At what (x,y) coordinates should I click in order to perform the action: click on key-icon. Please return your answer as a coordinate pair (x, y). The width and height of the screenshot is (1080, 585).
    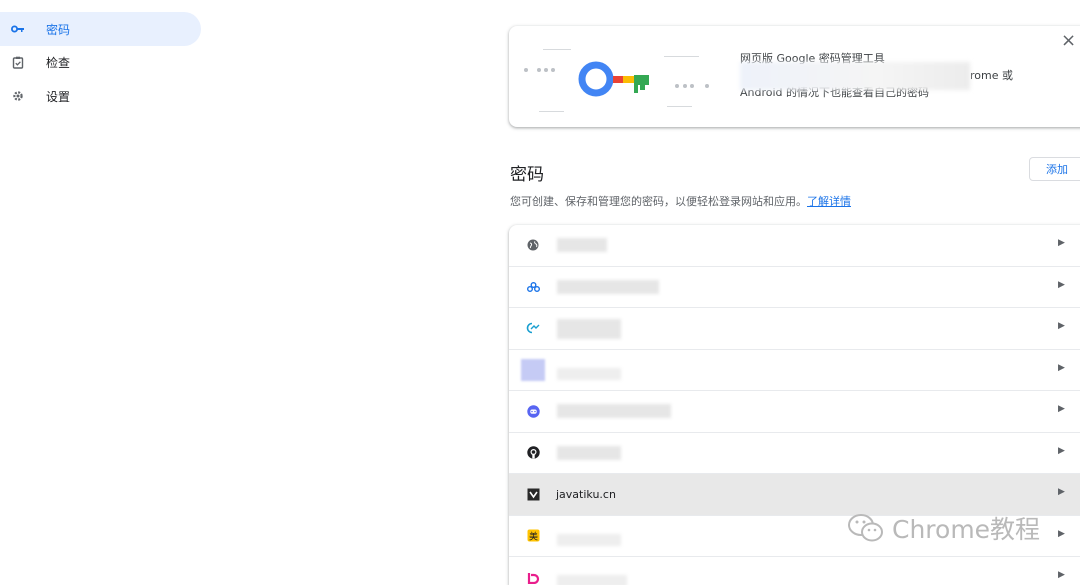
    Looking at the image, I should click on (18, 29).